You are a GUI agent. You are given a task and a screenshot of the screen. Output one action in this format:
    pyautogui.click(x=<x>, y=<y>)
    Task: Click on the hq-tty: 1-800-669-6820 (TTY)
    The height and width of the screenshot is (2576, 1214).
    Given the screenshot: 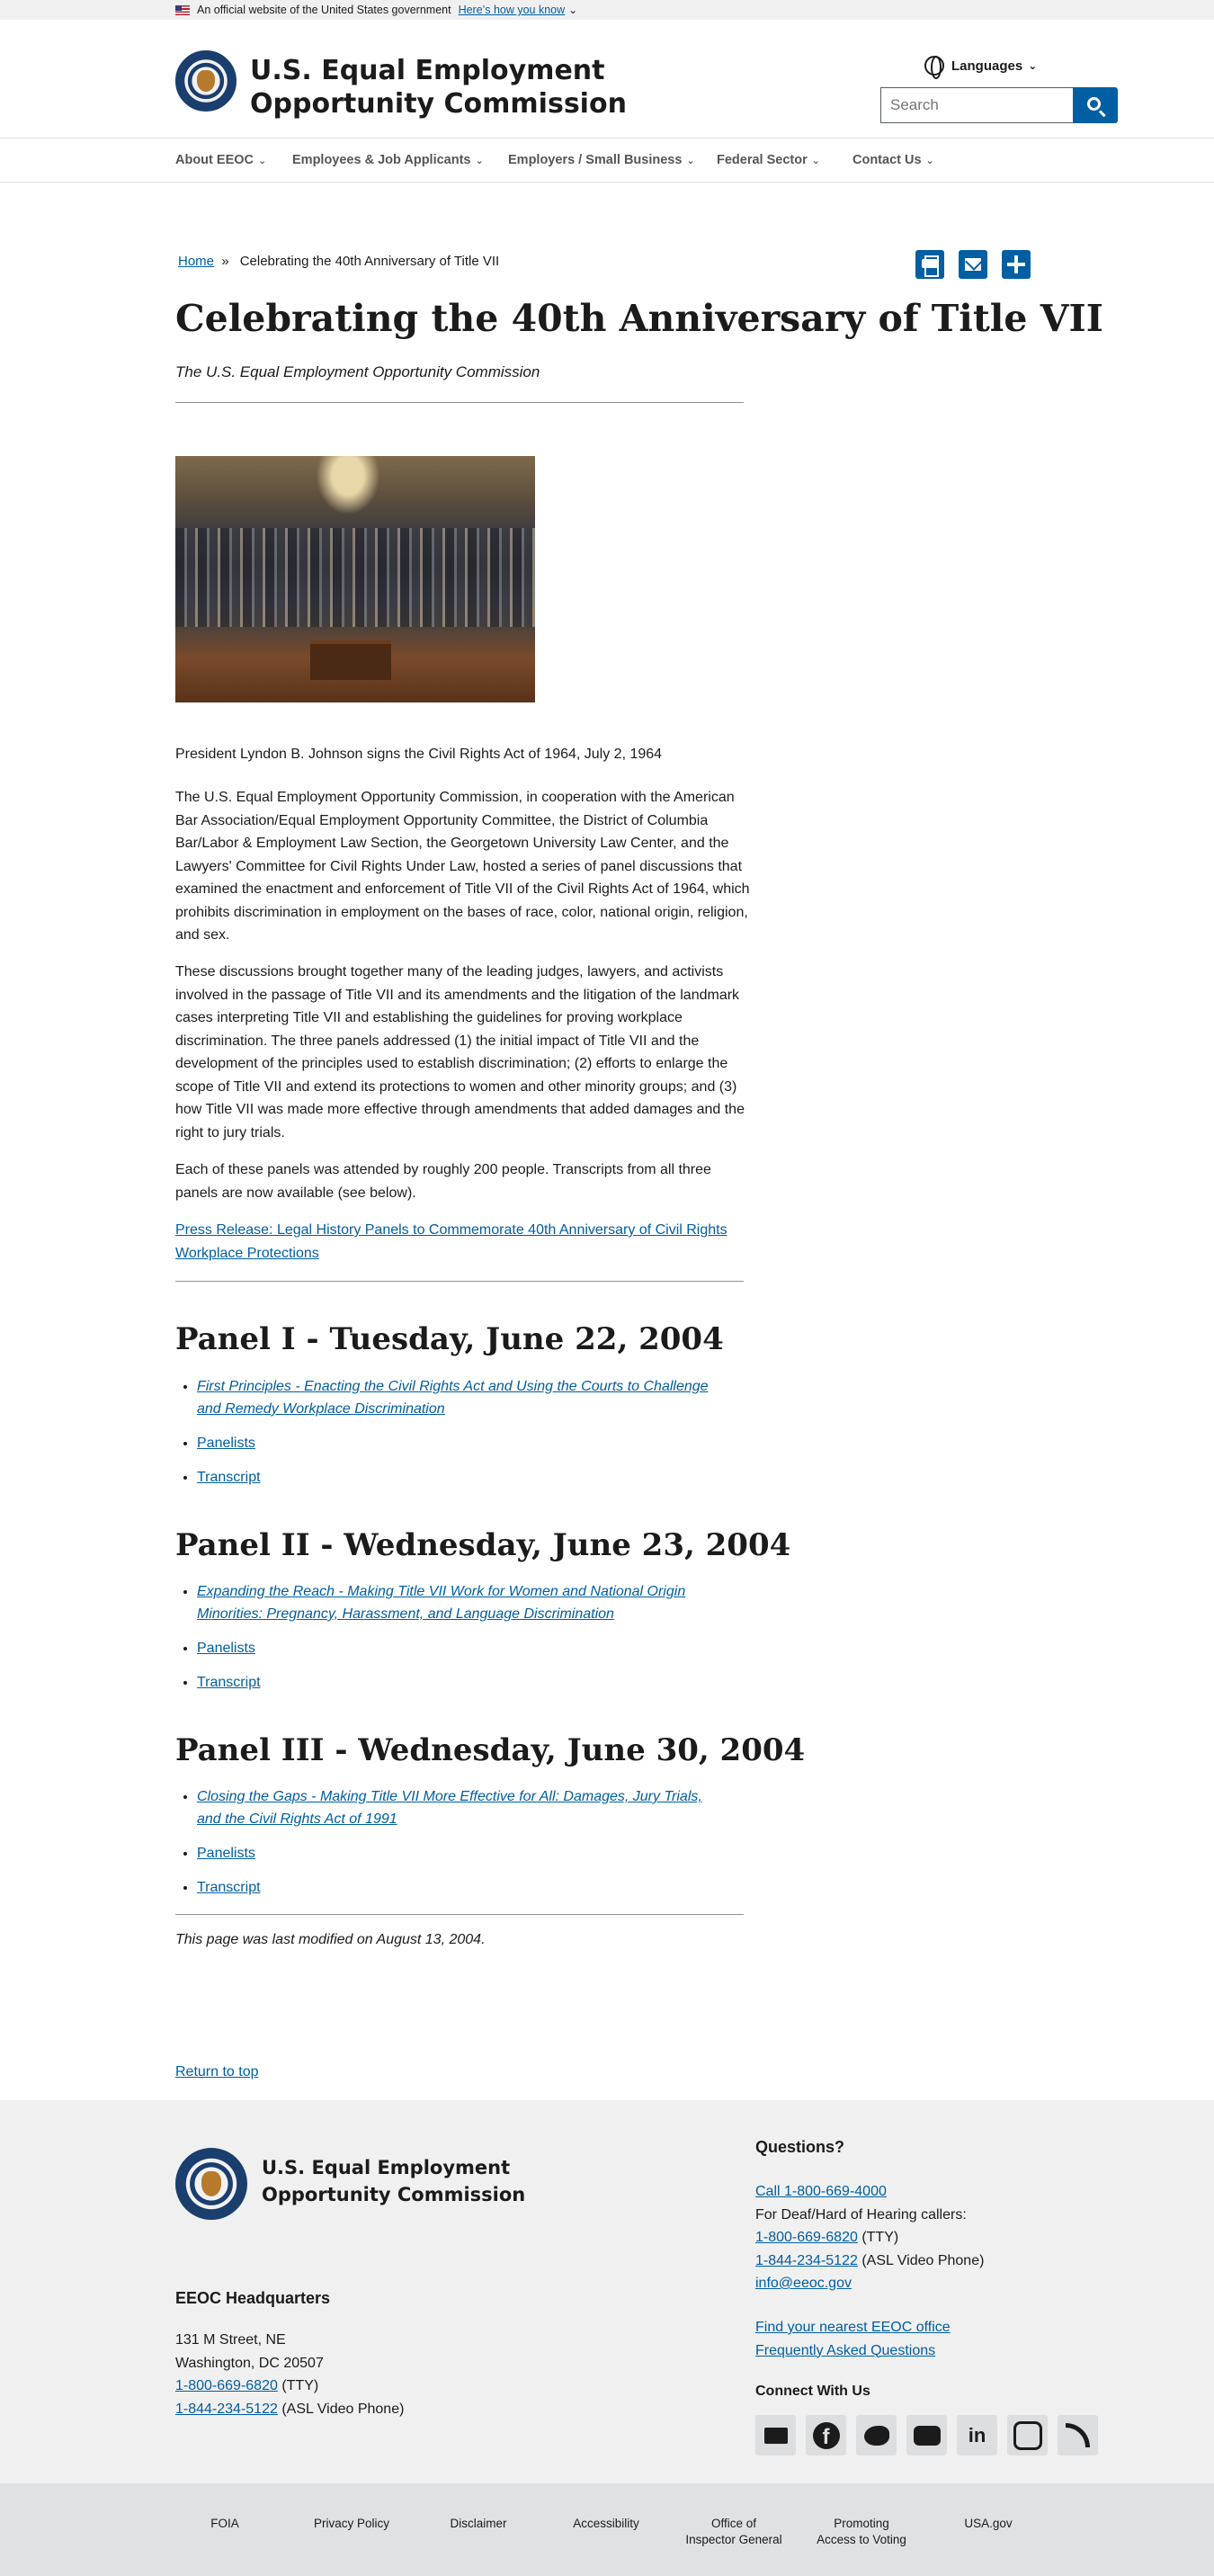 What is the action you would take?
    pyautogui.click(x=247, y=2385)
    